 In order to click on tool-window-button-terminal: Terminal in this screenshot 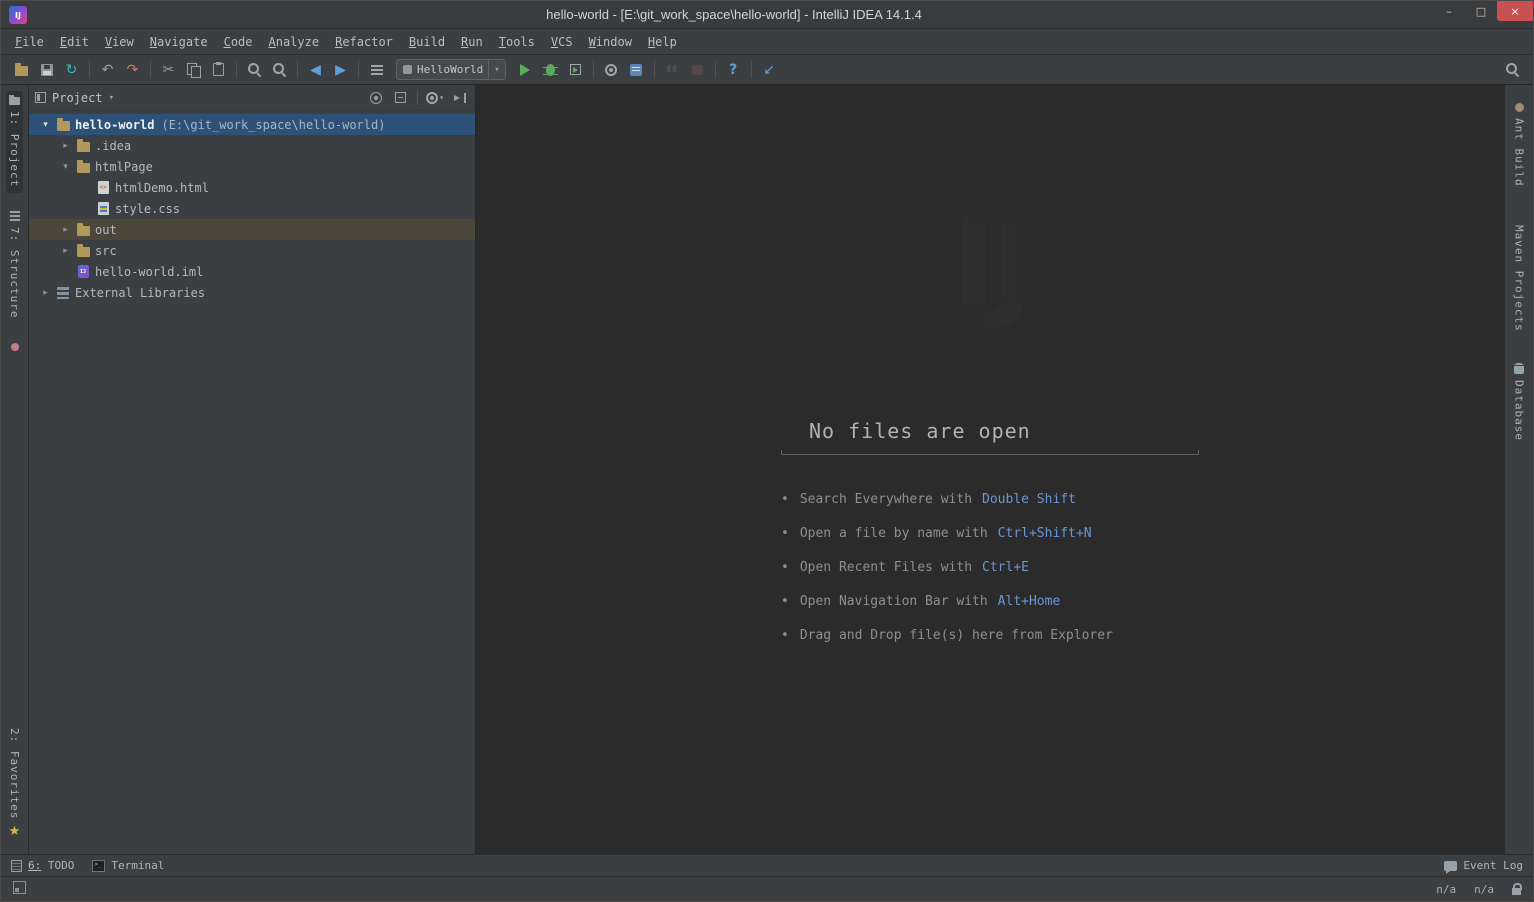, I will do `click(128, 865)`.